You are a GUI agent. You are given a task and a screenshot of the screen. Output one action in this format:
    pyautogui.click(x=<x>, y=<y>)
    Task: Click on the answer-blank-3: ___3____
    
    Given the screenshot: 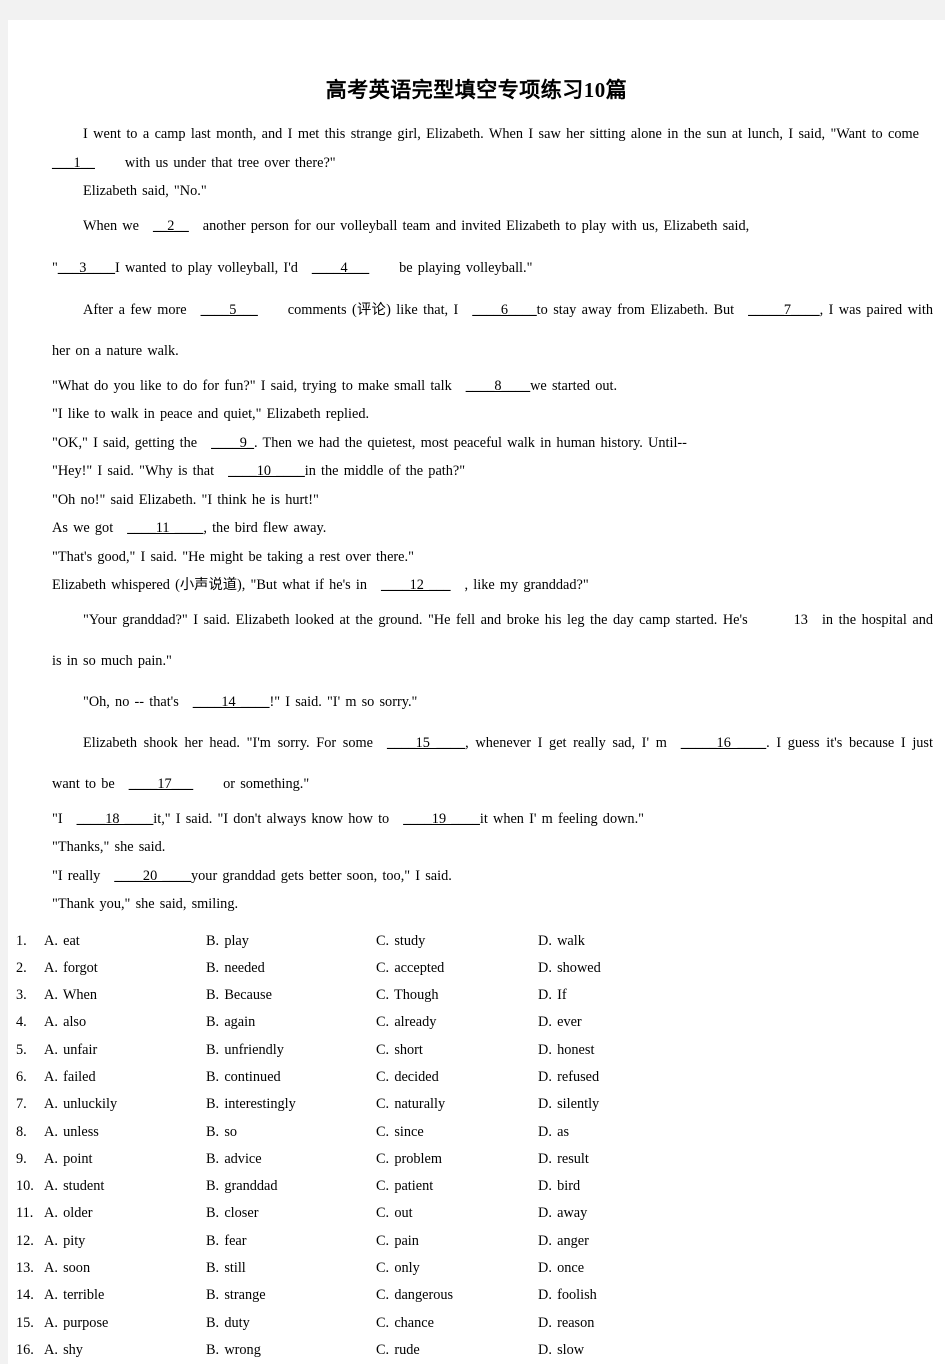 What is the action you would take?
    pyautogui.click(x=86, y=268)
    